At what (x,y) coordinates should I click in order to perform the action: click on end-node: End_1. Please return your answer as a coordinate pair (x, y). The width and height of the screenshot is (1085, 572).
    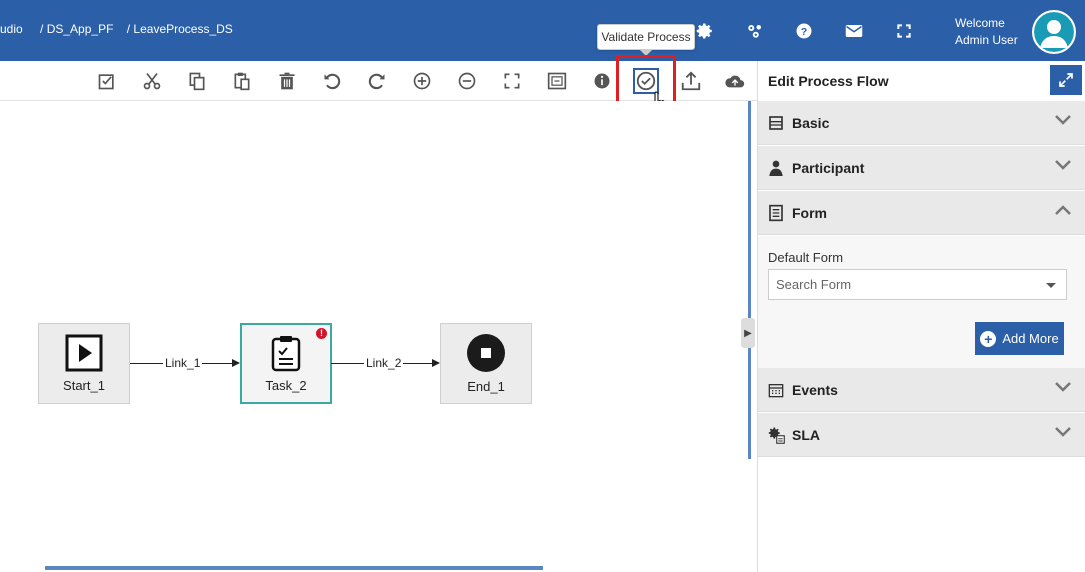
    Looking at the image, I should click on (486, 363).